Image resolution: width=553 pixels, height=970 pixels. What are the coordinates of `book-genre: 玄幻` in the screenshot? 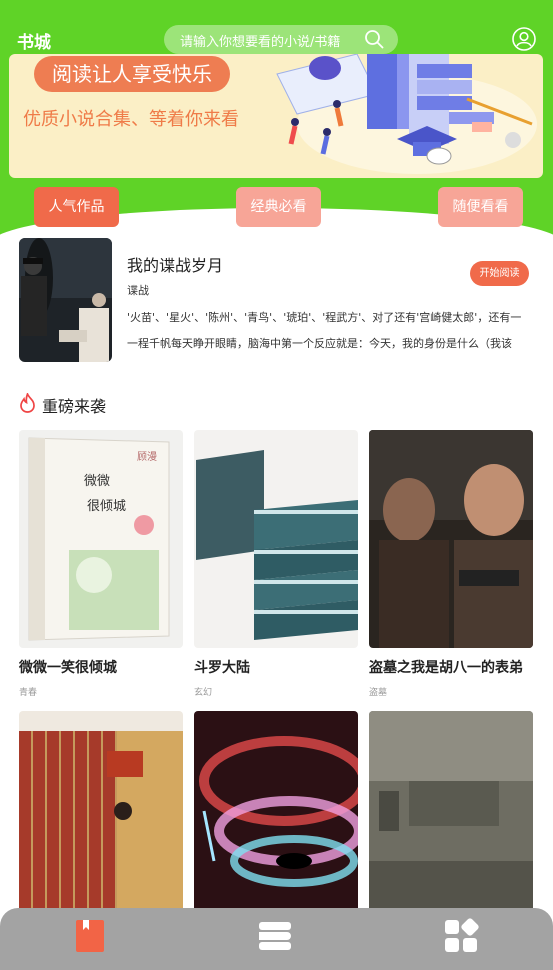 It's located at (203, 693).